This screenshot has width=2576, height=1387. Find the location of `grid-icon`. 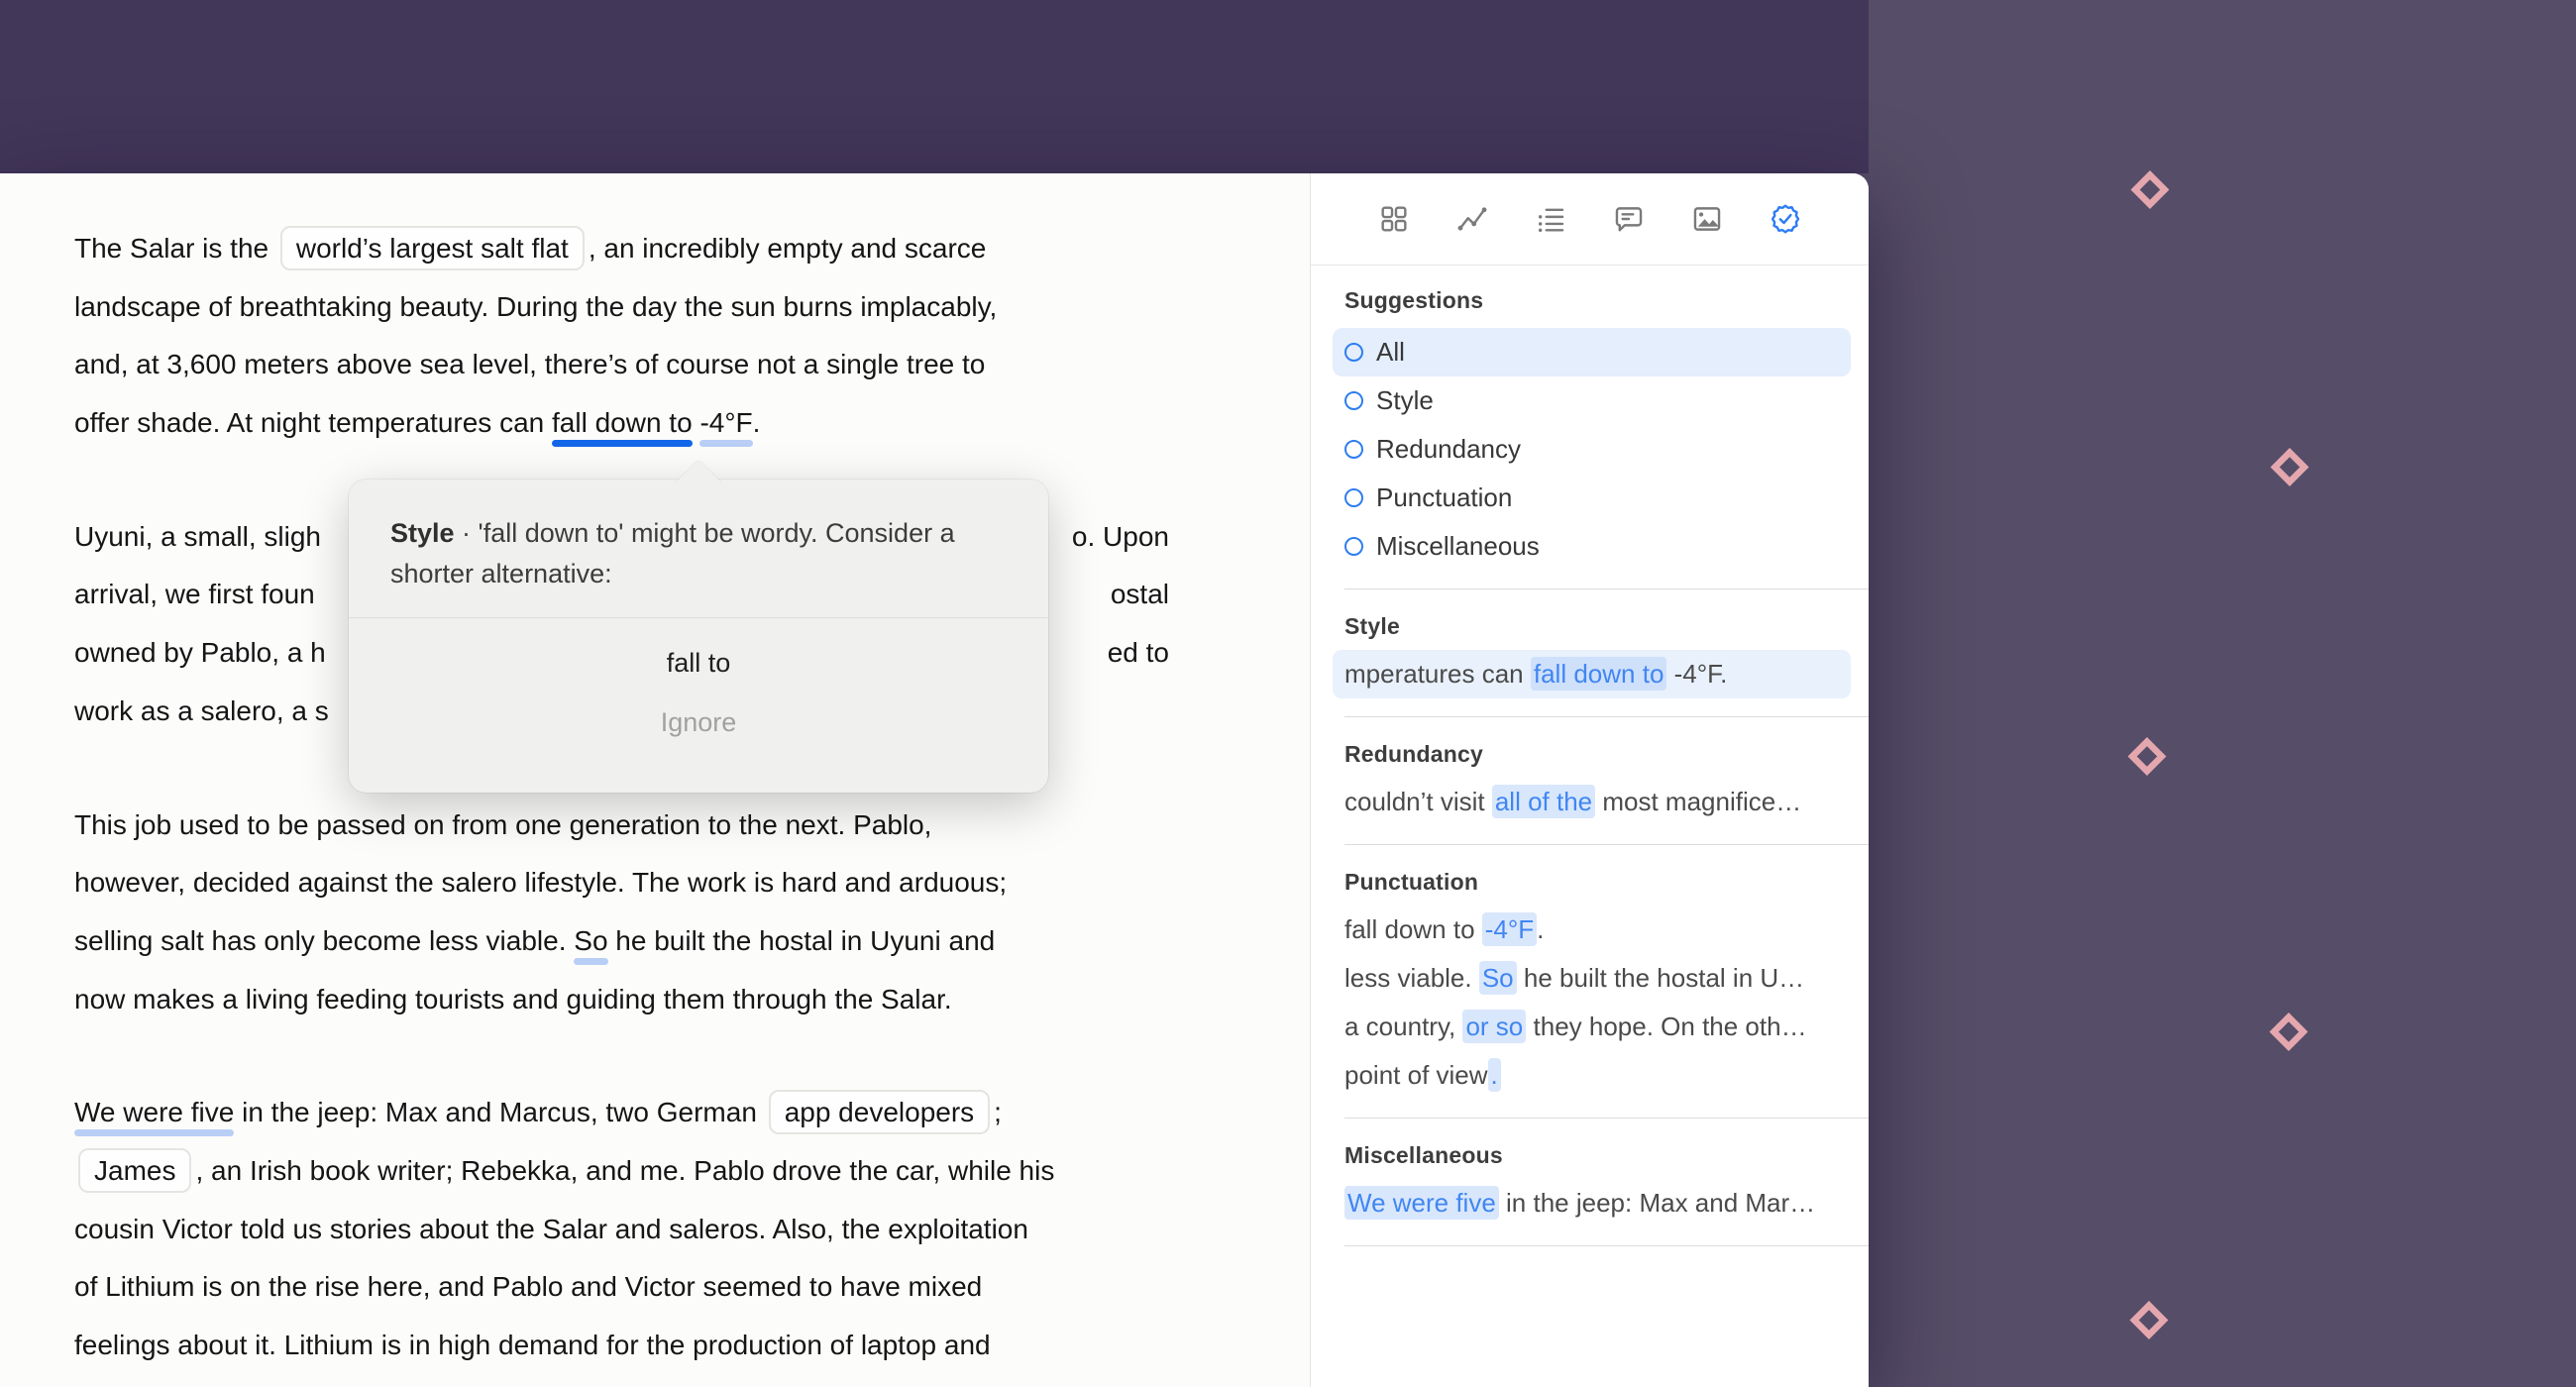

grid-icon is located at coordinates (1394, 219).